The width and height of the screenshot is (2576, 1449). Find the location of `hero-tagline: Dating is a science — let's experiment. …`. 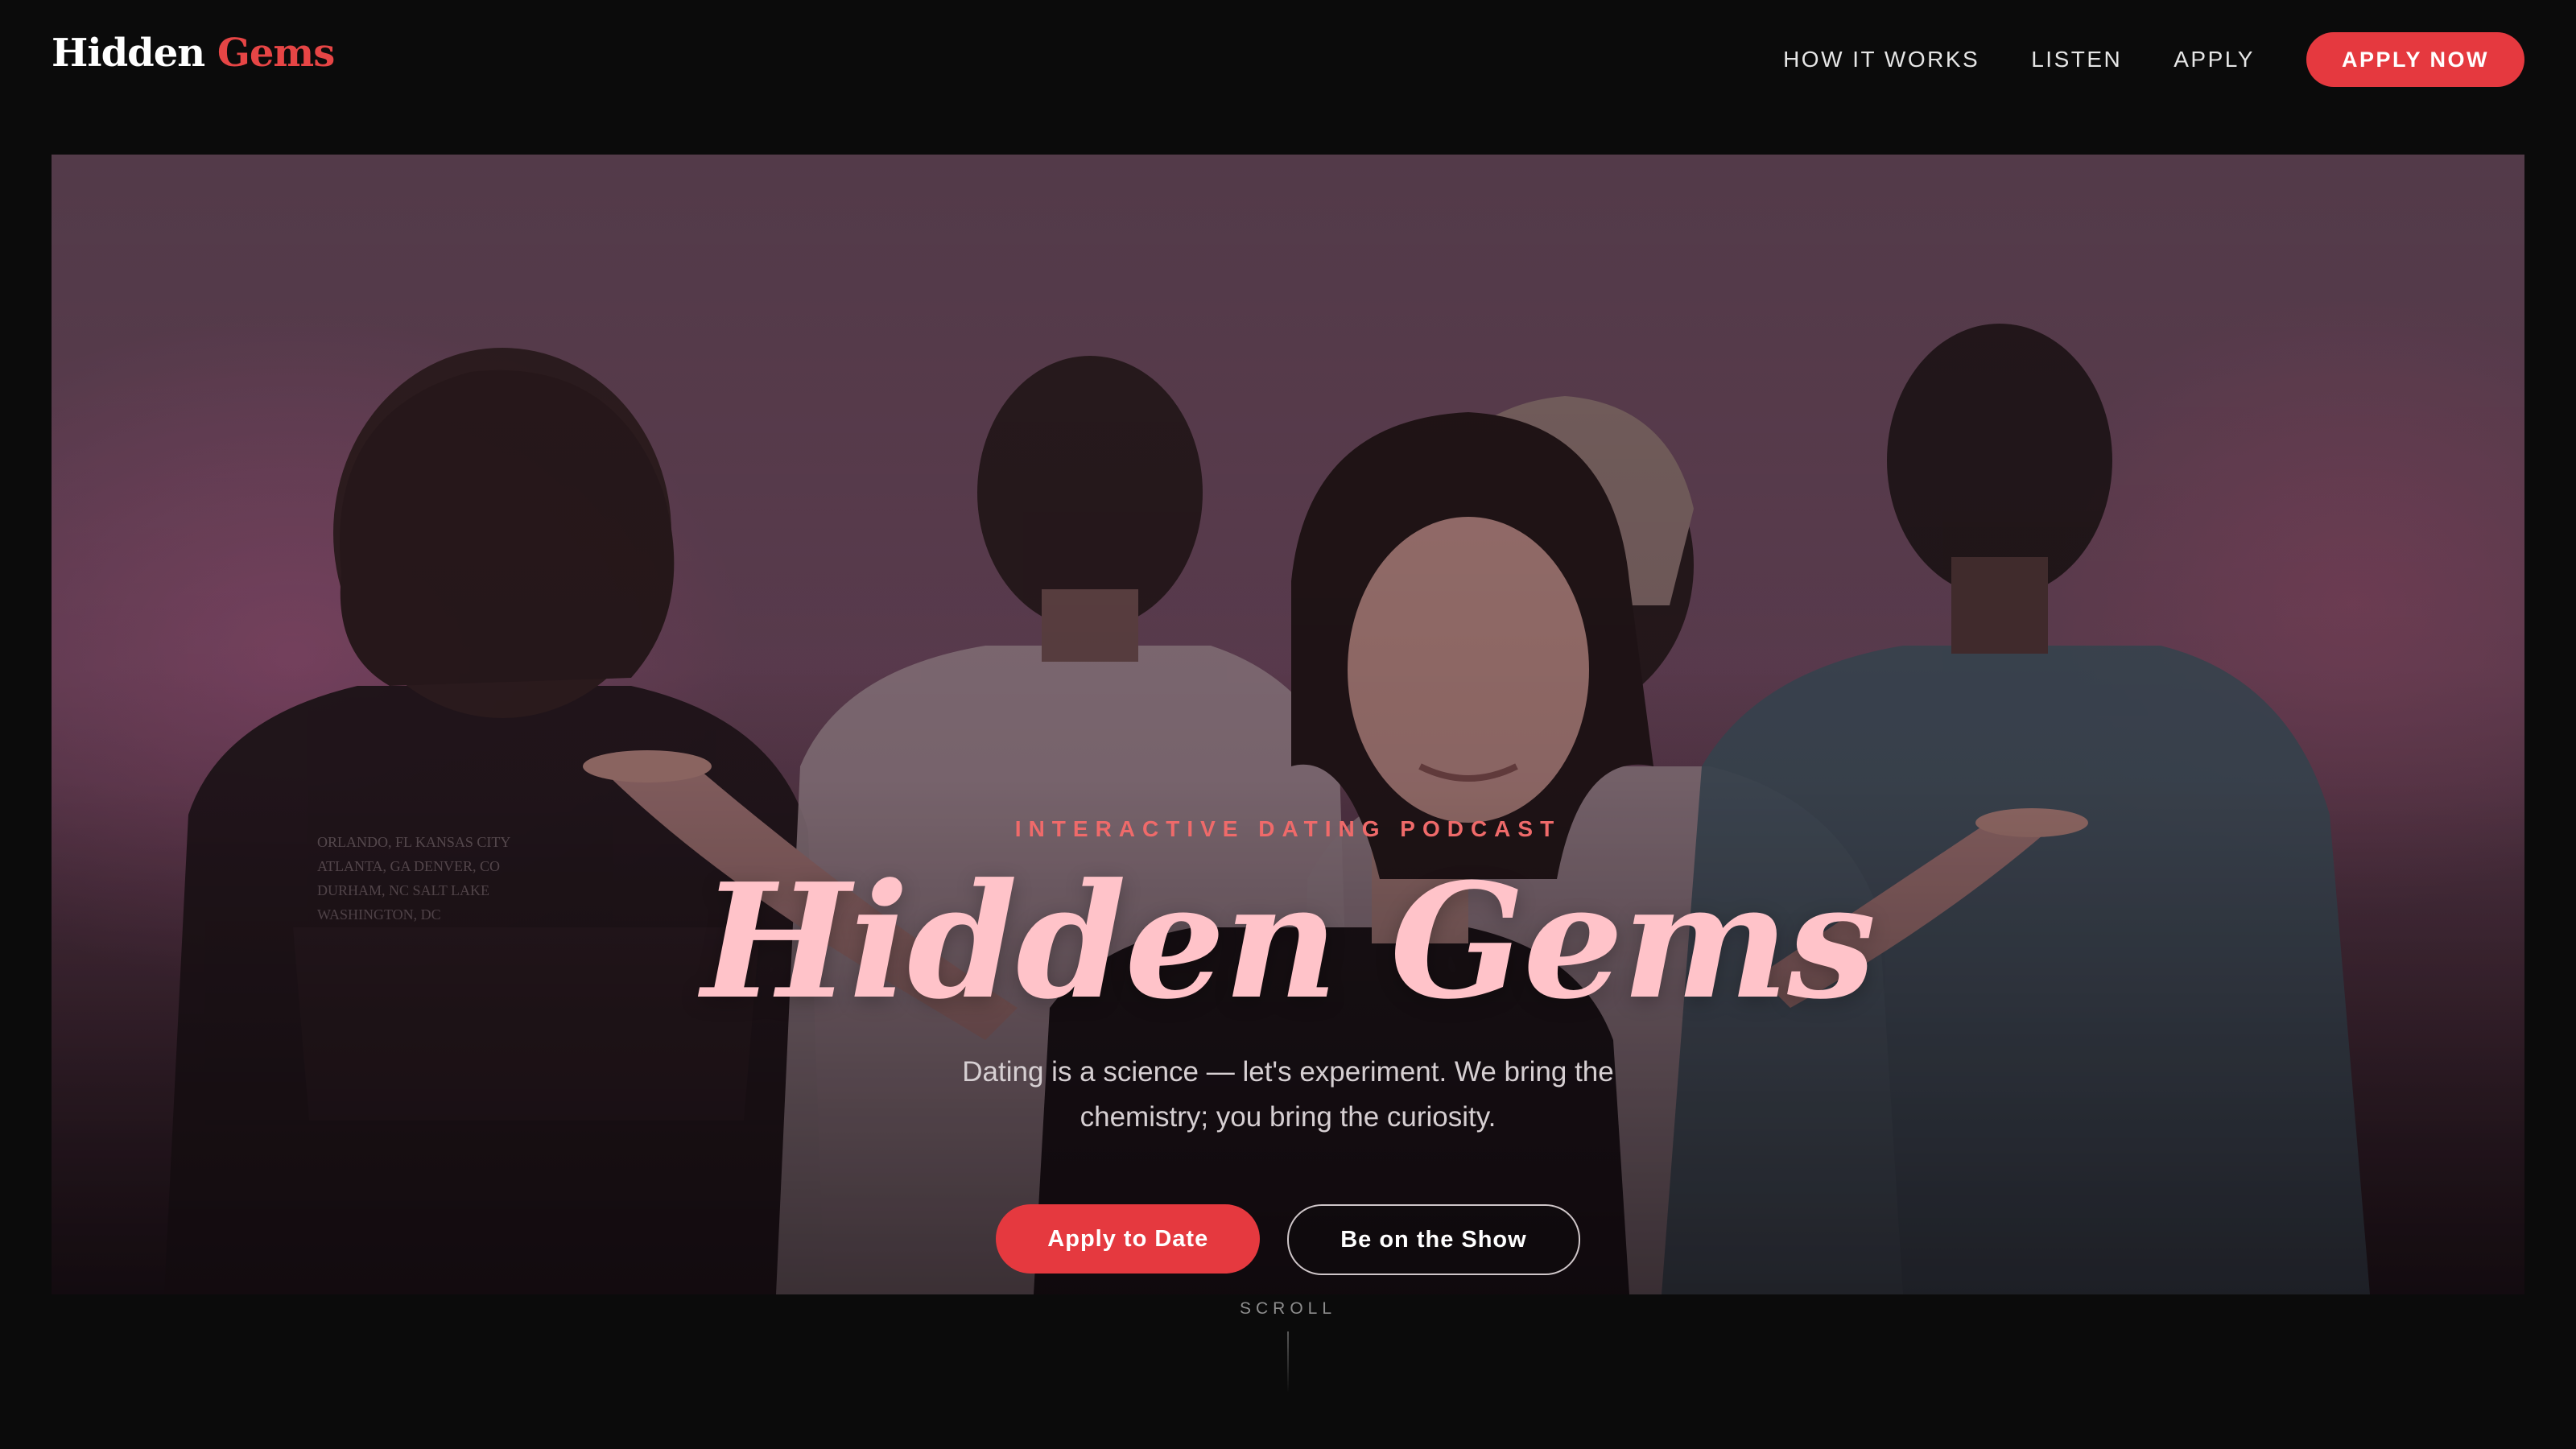

hero-tagline: Dating is a science — let's experiment. … is located at coordinates (1288, 1095).